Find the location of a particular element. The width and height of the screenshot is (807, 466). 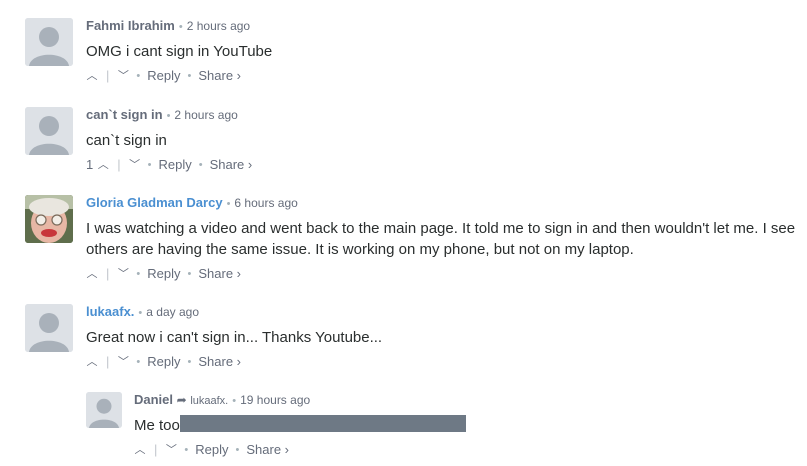

redacted-block is located at coordinates (322, 423).